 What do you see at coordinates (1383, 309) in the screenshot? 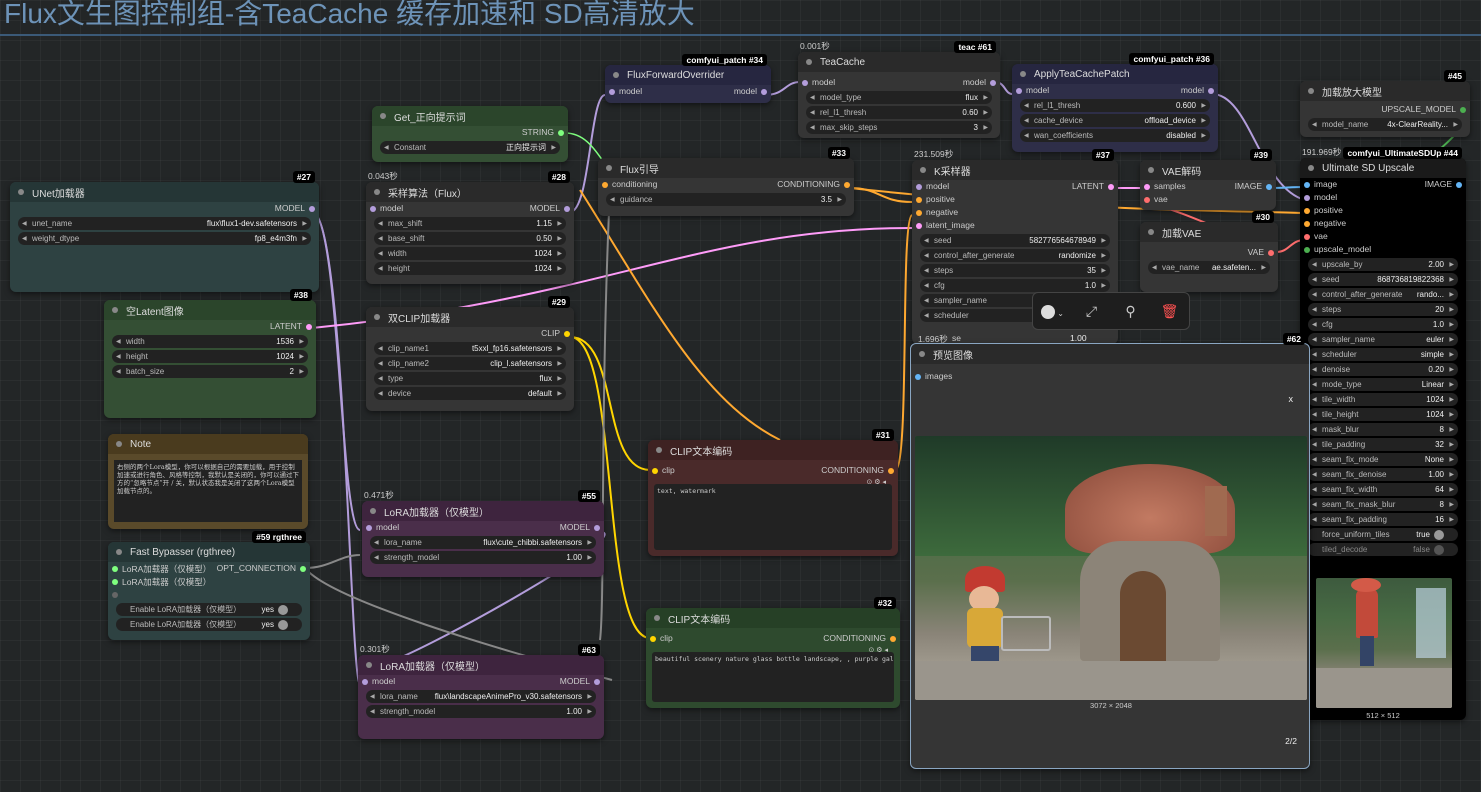
I see `steps-widget: steps20` at bounding box center [1383, 309].